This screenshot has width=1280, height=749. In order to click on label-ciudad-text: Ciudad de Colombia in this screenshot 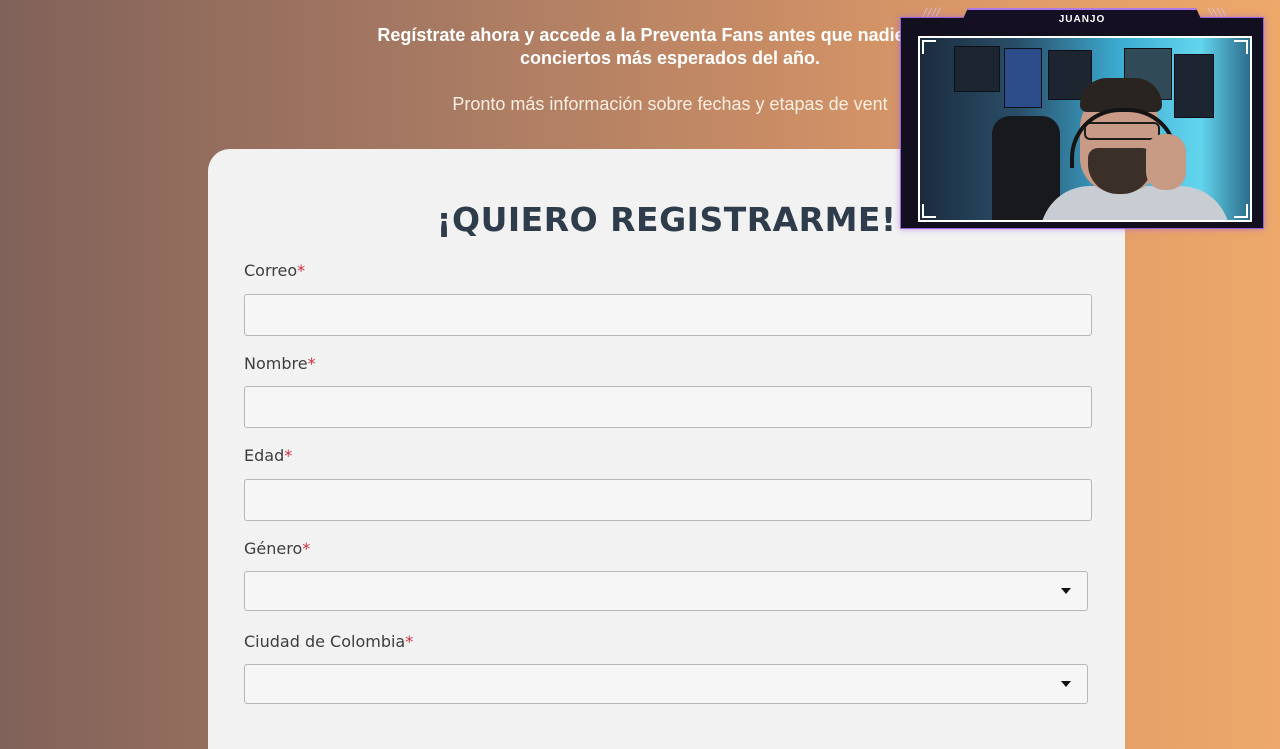, I will do `click(325, 641)`.